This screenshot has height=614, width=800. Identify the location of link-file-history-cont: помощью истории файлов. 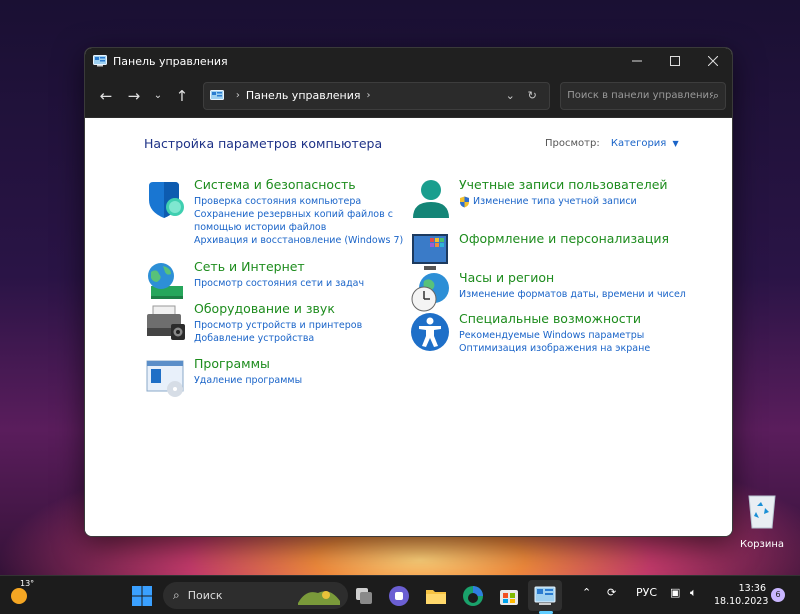
(298, 227).